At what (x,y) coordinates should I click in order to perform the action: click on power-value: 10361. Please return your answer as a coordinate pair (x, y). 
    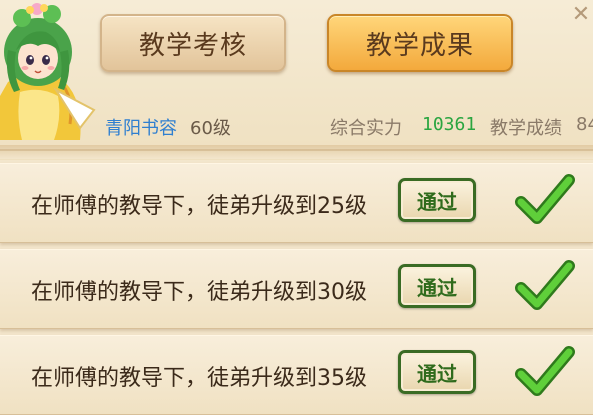
    Looking at the image, I should click on (449, 124).